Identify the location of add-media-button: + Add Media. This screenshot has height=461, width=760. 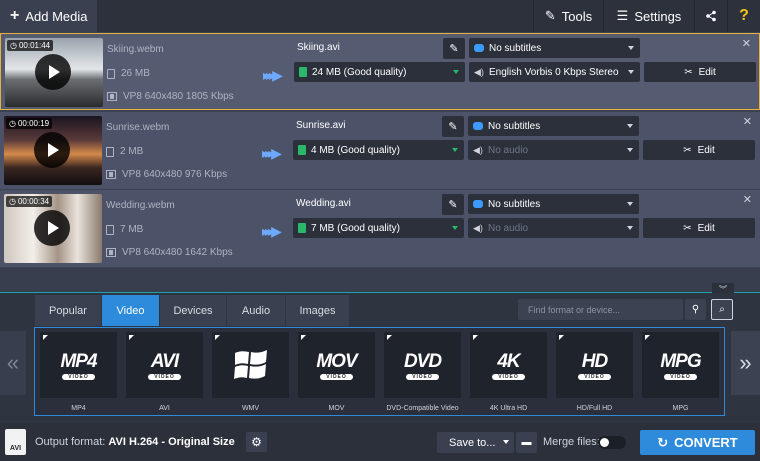
(48, 16).